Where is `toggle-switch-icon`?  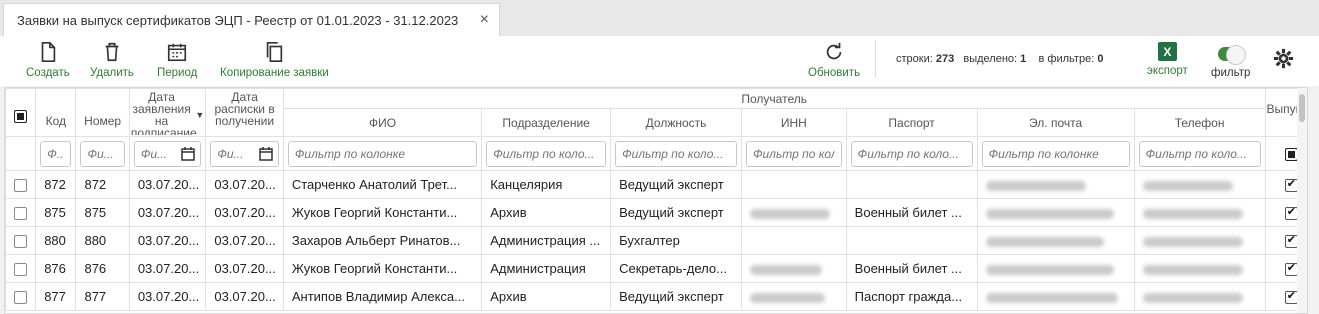
toggle-switch-icon is located at coordinates (1231, 55).